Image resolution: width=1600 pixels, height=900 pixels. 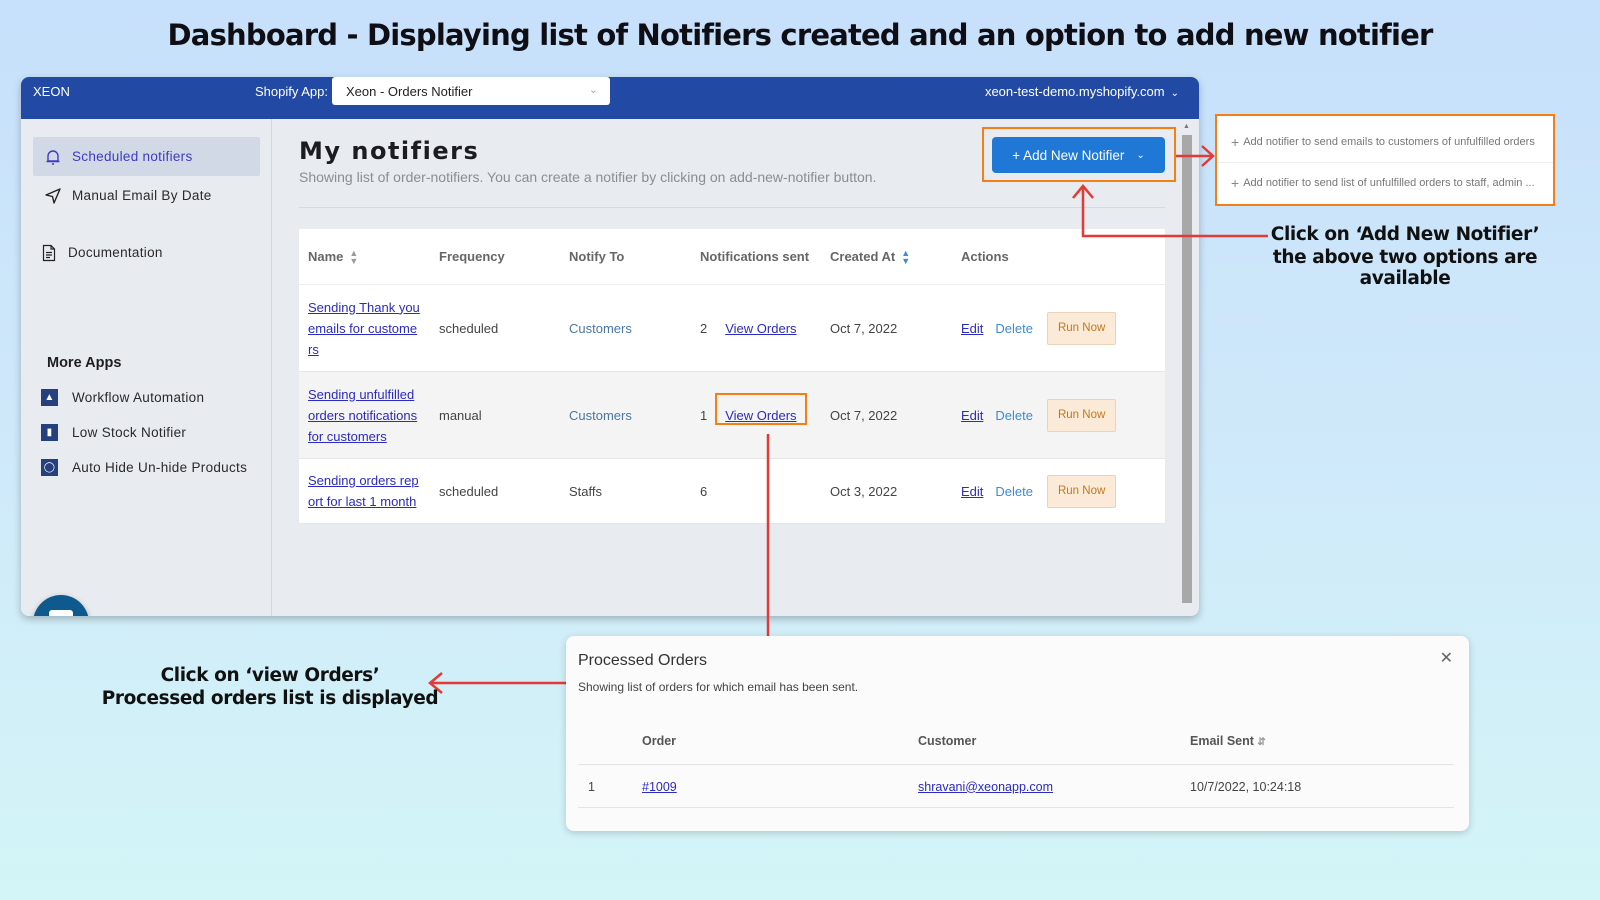 I want to click on sent-count: 1, so click(x=704, y=415).